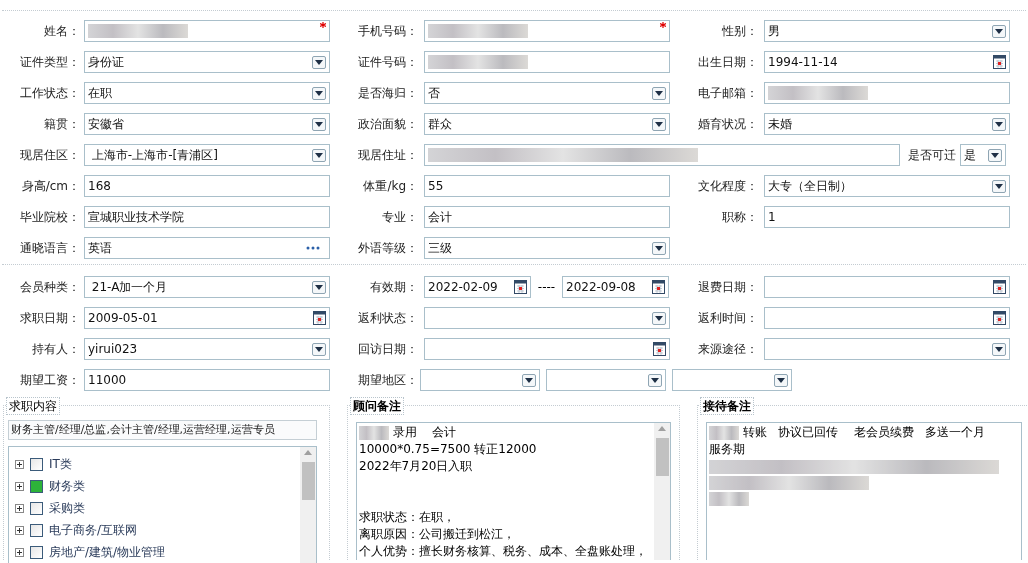 The image size is (1028, 563). What do you see at coordinates (93, 530) in the screenshot?
I see `category-label: 电子商务/互联网` at bounding box center [93, 530].